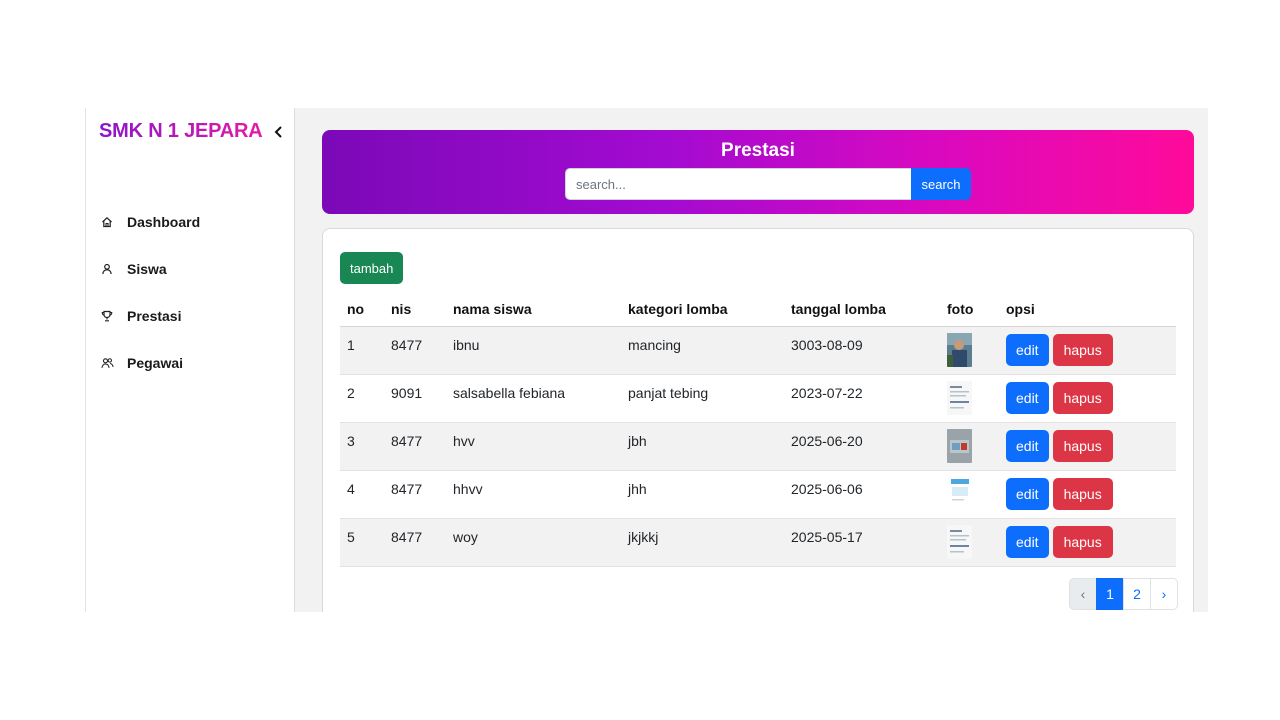 The image size is (1280, 720). I want to click on sidebar-item-pegawai: Pegawai, so click(149, 362).